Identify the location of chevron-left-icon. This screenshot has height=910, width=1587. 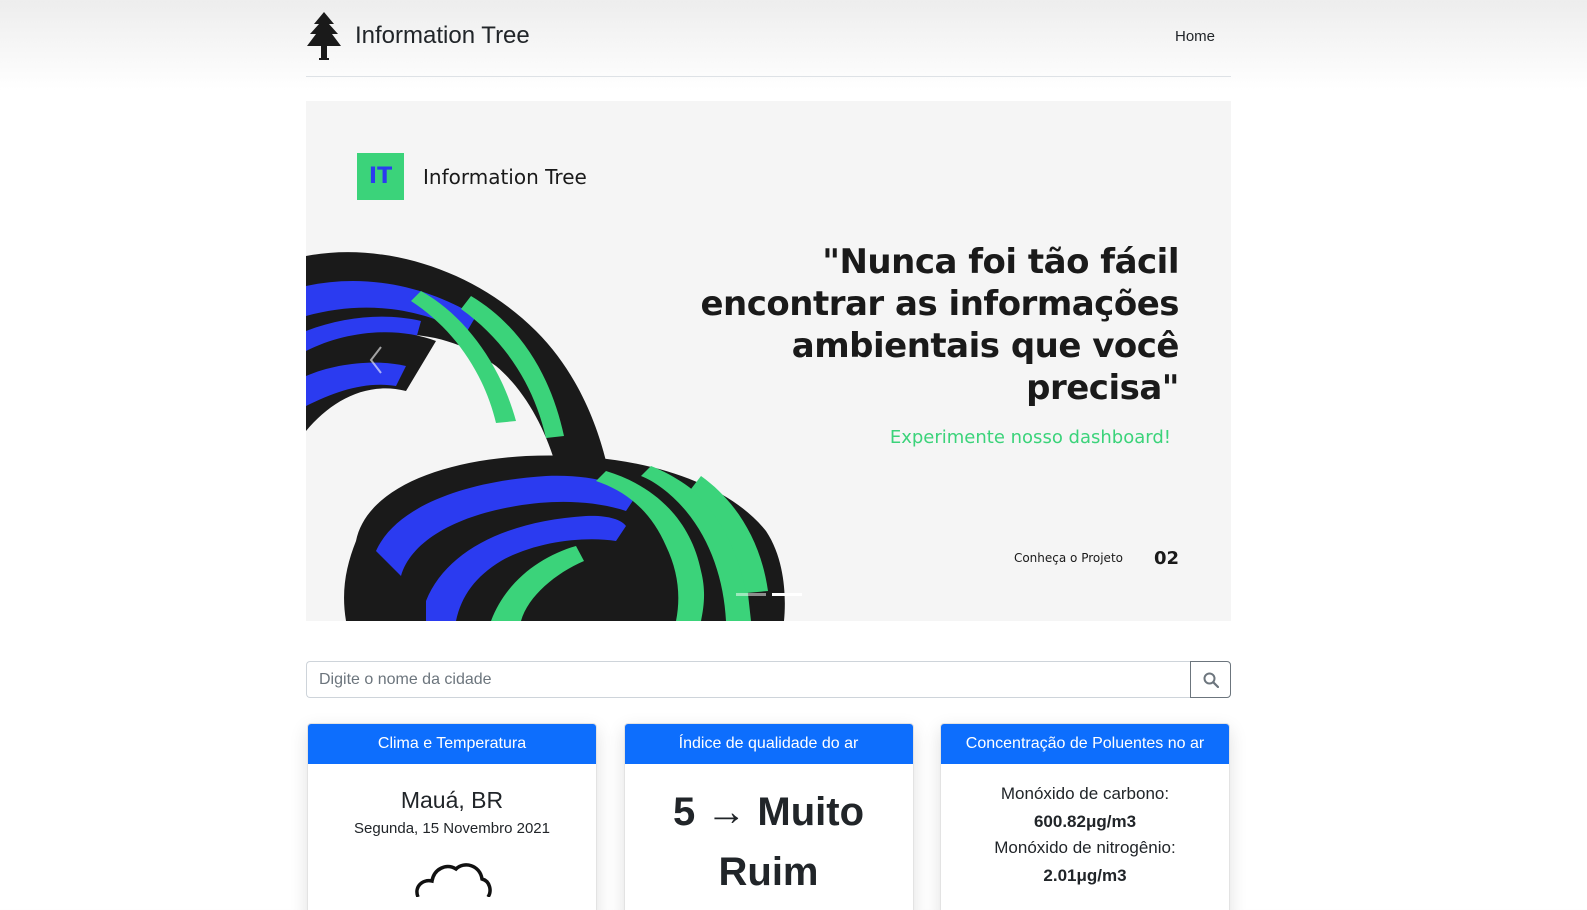
(375, 360).